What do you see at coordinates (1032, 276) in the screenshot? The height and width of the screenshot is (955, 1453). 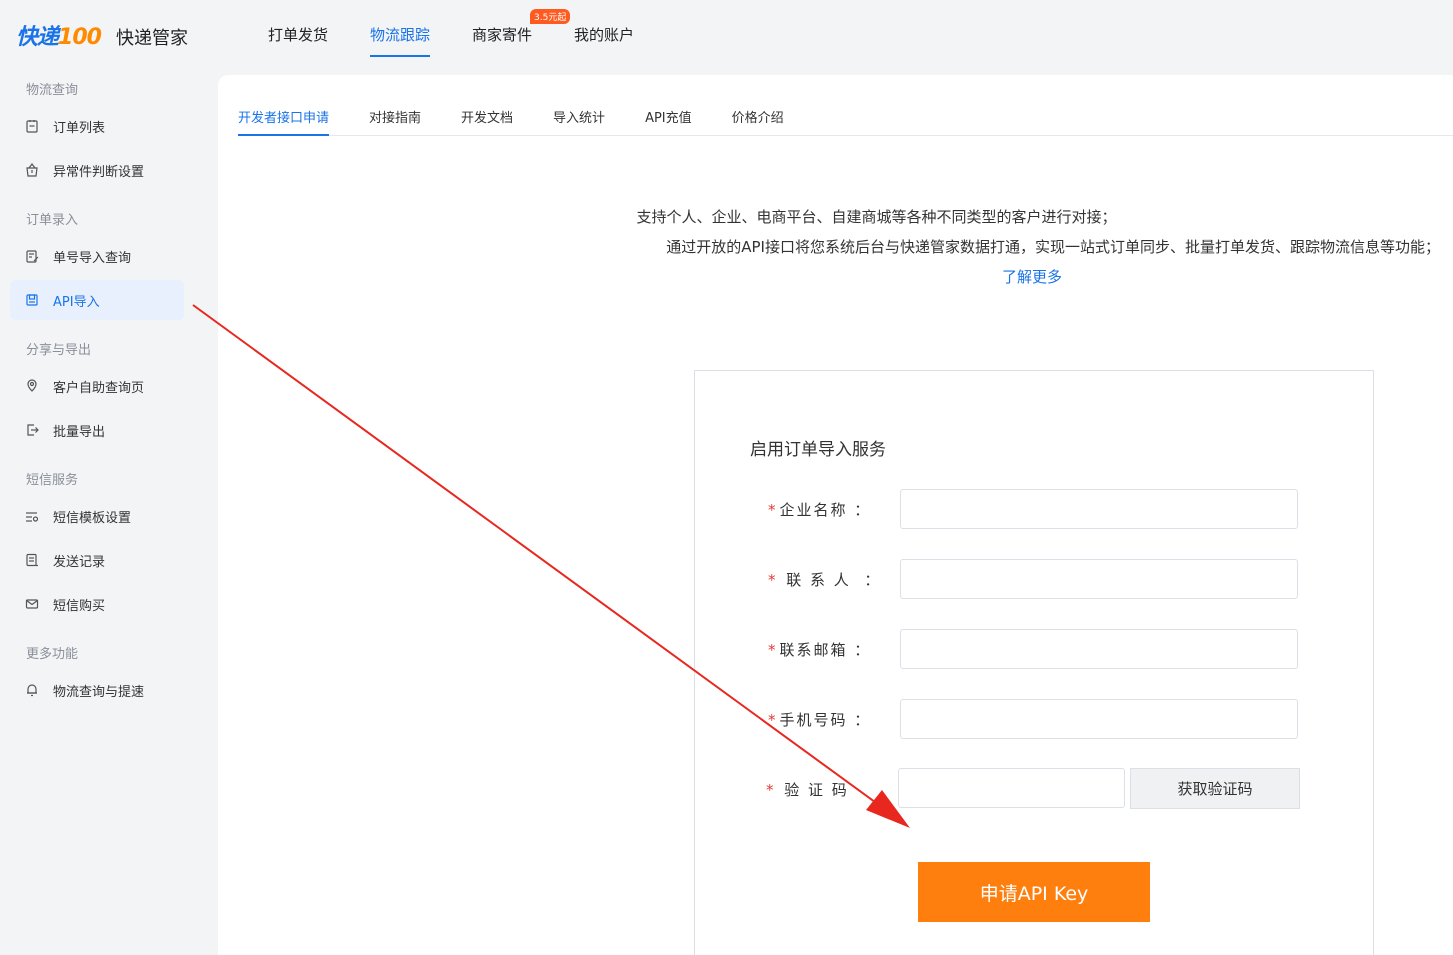 I see `learn-more-link: 了解更多` at bounding box center [1032, 276].